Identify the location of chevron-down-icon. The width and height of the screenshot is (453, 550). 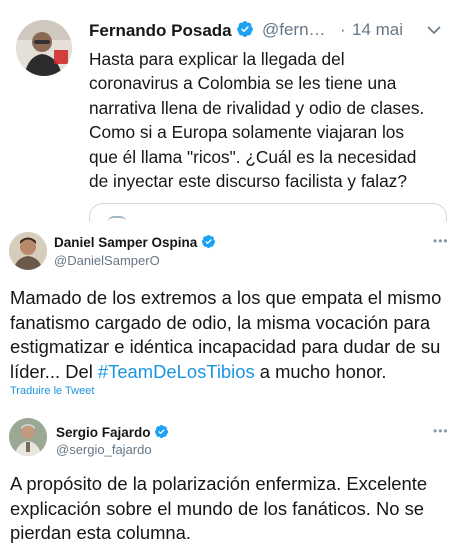
(434, 30).